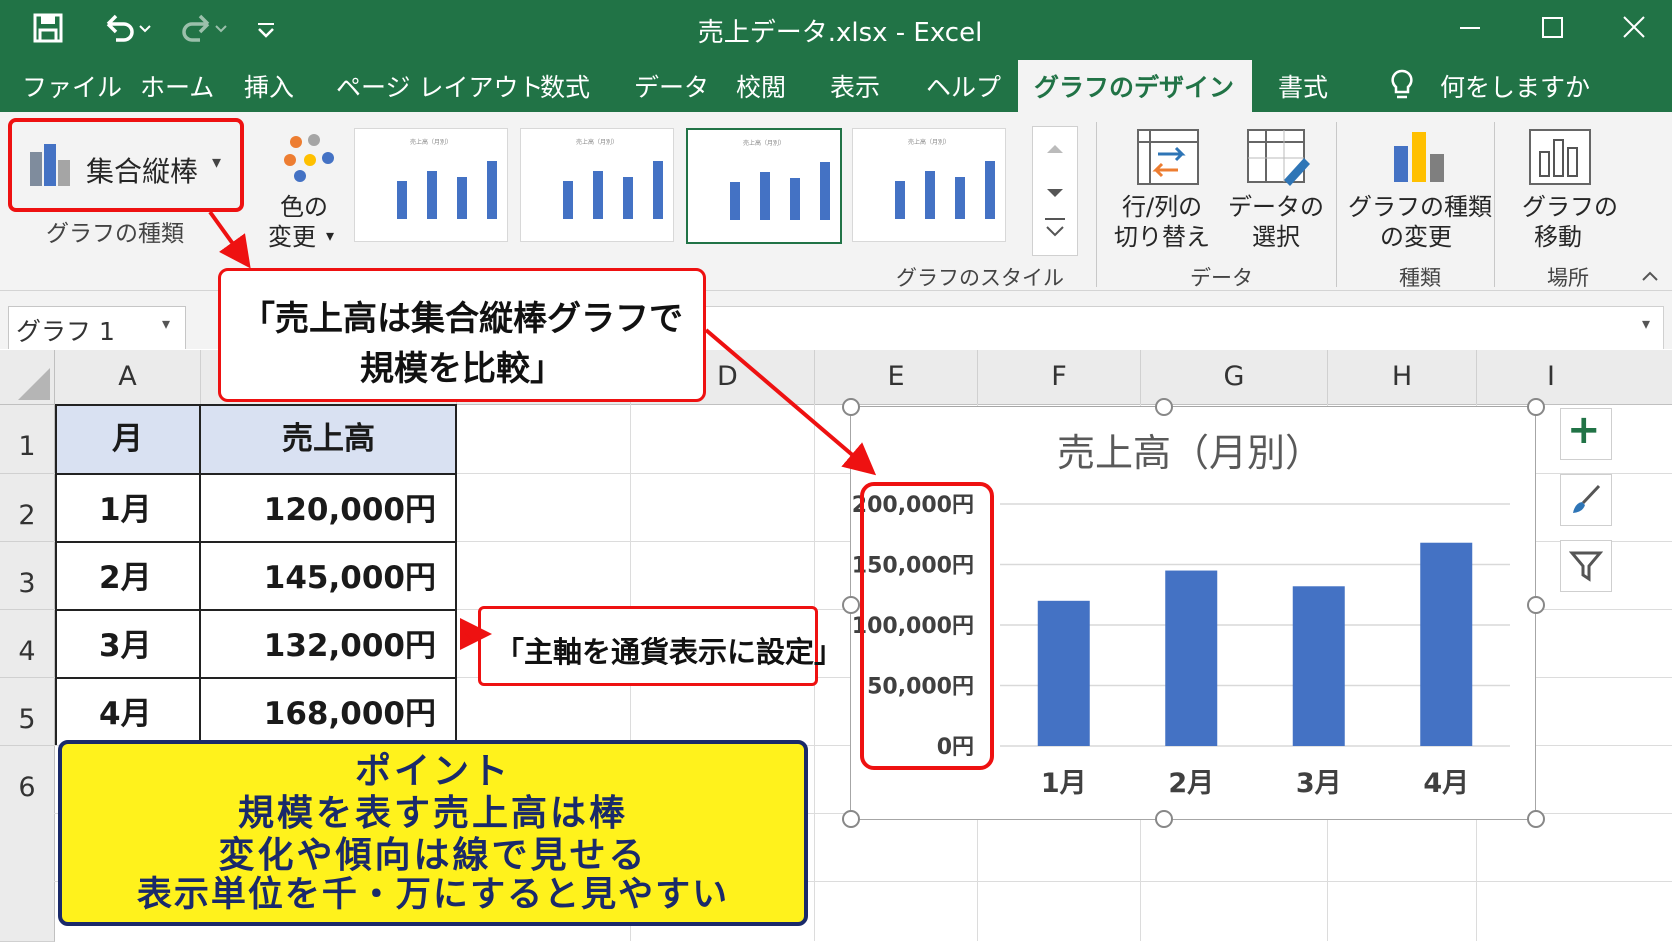  What do you see at coordinates (267, 28) in the screenshot?
I see `customize-qat-icon` at bounding box center [267, 28].